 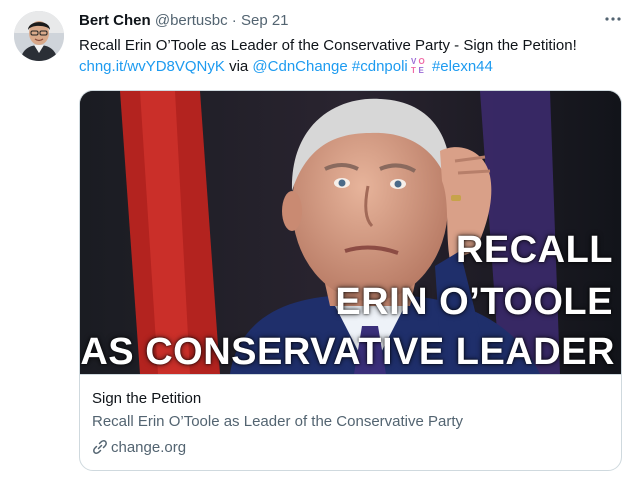 What do you see at coordinates (350, 448) in the screenshot?
I see `card-domain: change.org` at bounding box center [350, 448].